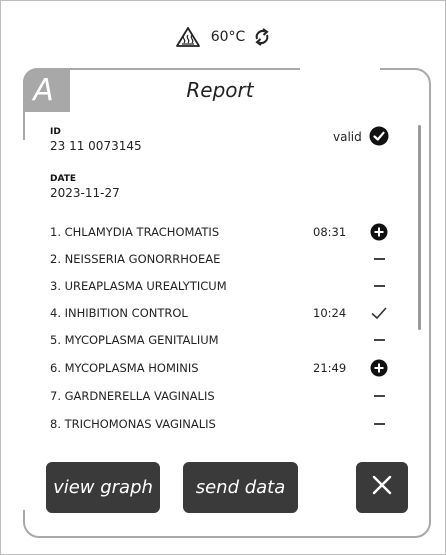  Describe the element at coordinates (330, 368) in the screenshot. I see `result-time: 21:49` at that location.